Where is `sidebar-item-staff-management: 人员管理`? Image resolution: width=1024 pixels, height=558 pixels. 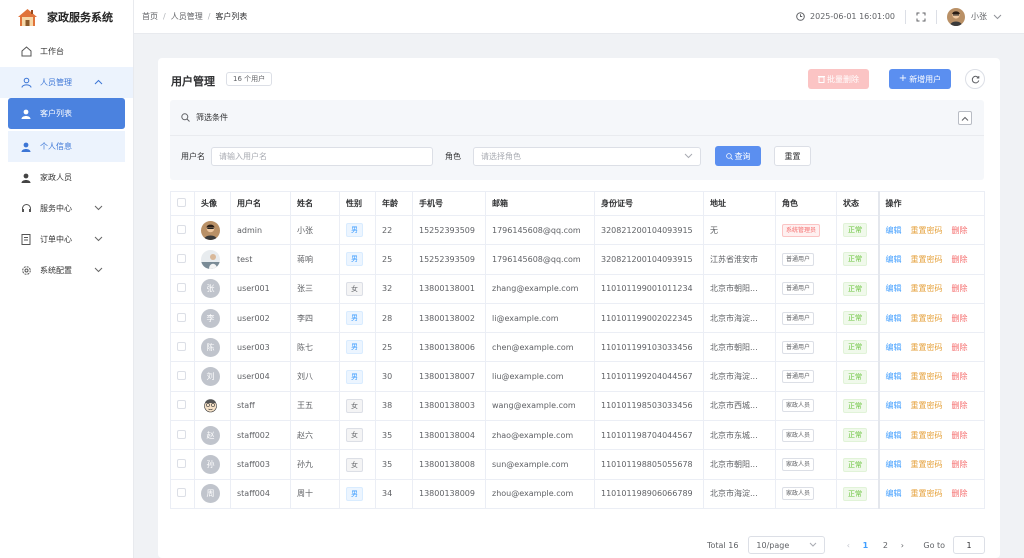 sidebar-item-staff-management: 人员管理 is located at coordinates (66, 82).